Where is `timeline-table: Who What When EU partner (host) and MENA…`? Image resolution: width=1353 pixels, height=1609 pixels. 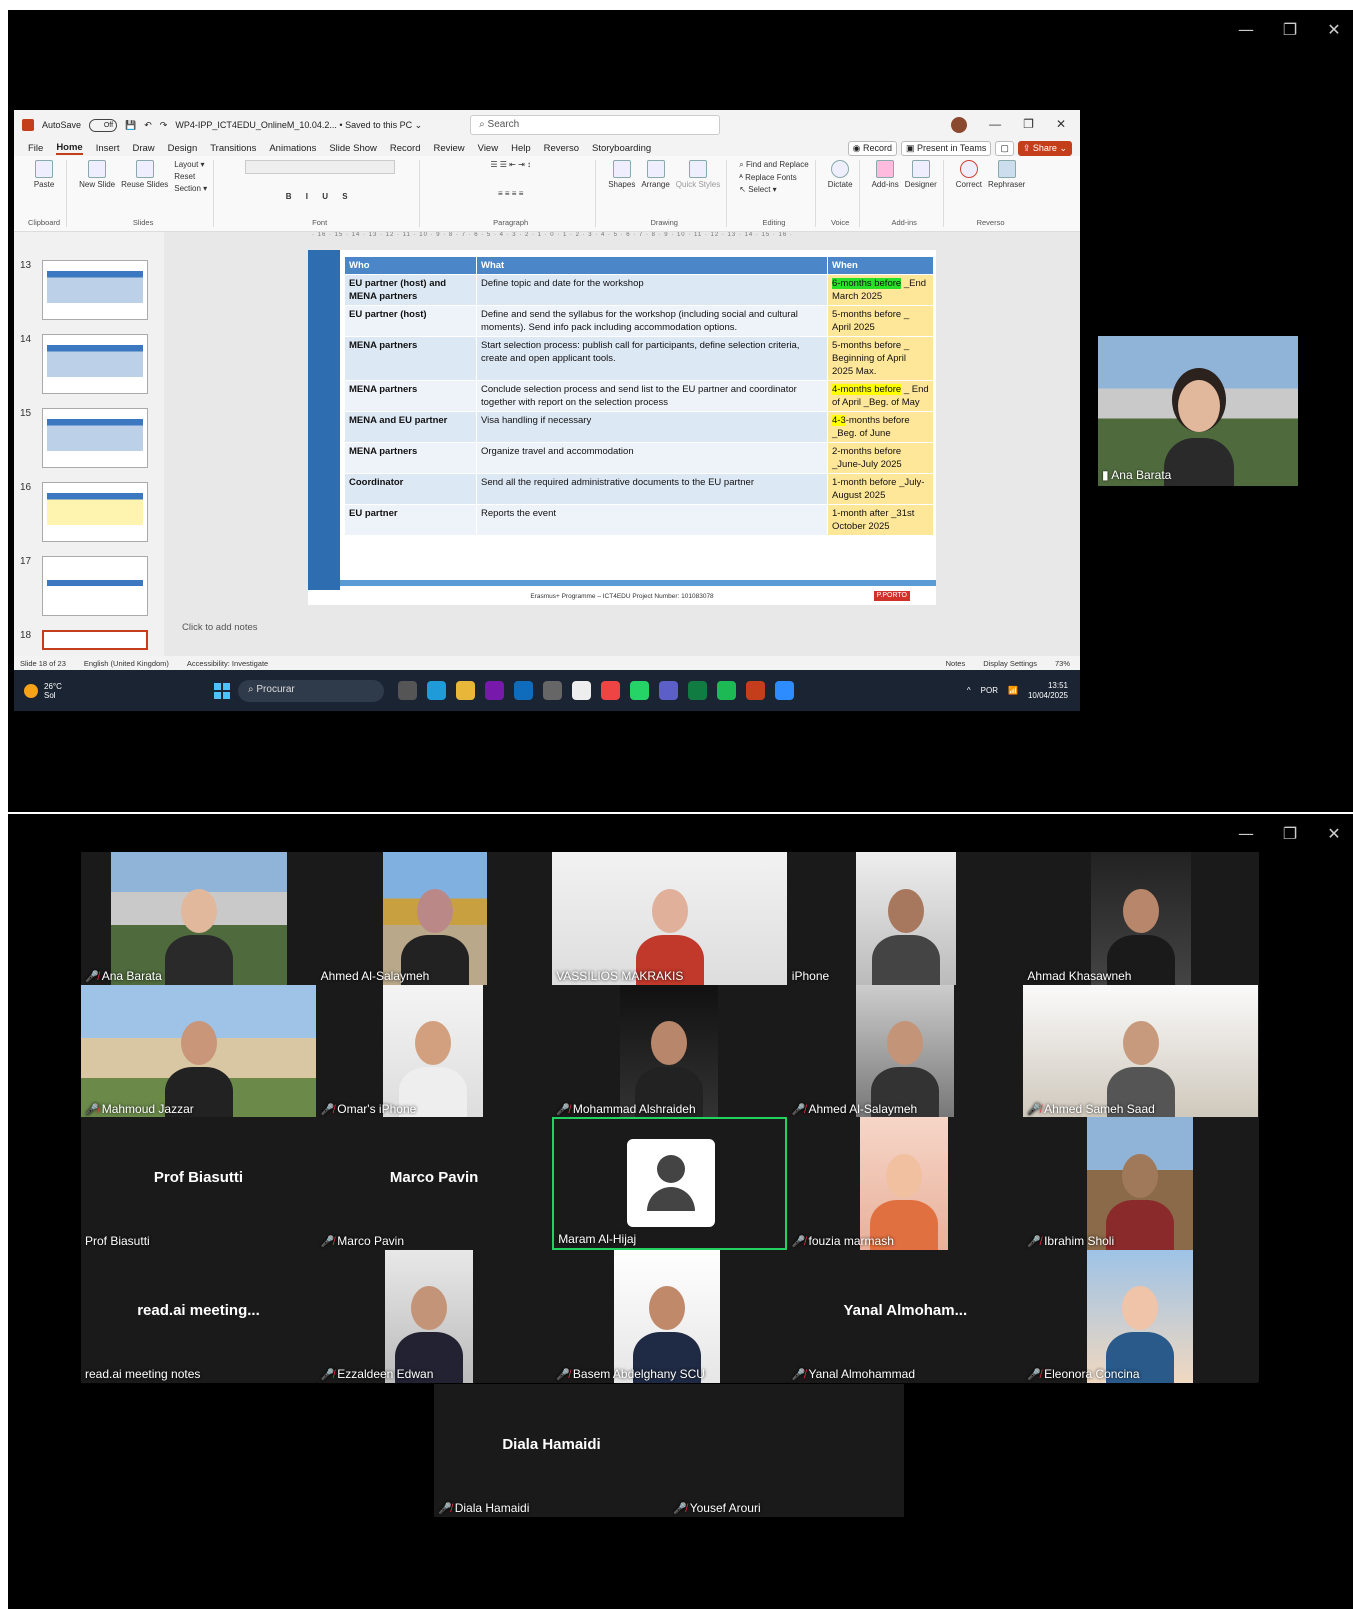 timeline-table: Who What When EU partner (host) and MENA… is located at coordinates (639, 396).